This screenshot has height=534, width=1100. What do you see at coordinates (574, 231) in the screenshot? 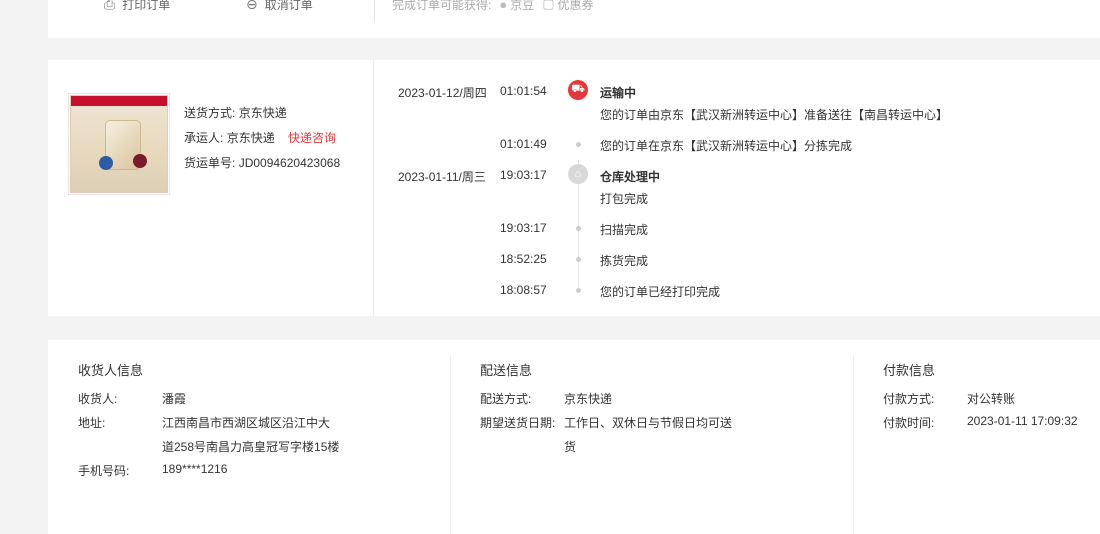
I see `timeline-entry: 19:03:17 扫描完成` at bounding box center [574, 231].